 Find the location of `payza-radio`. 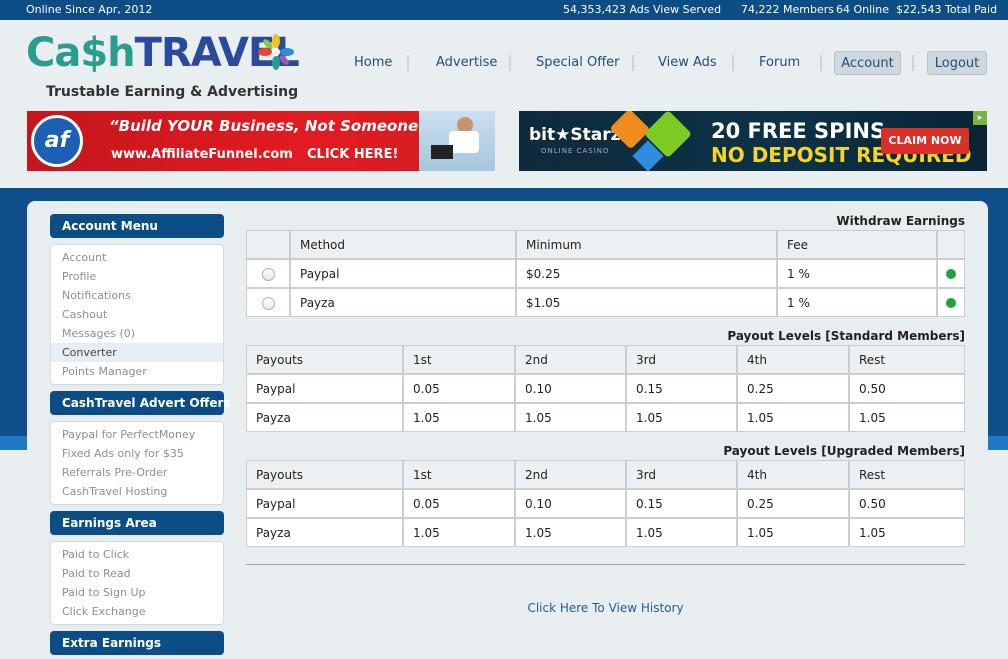

payza-radio is located at coordinates (268, 303).